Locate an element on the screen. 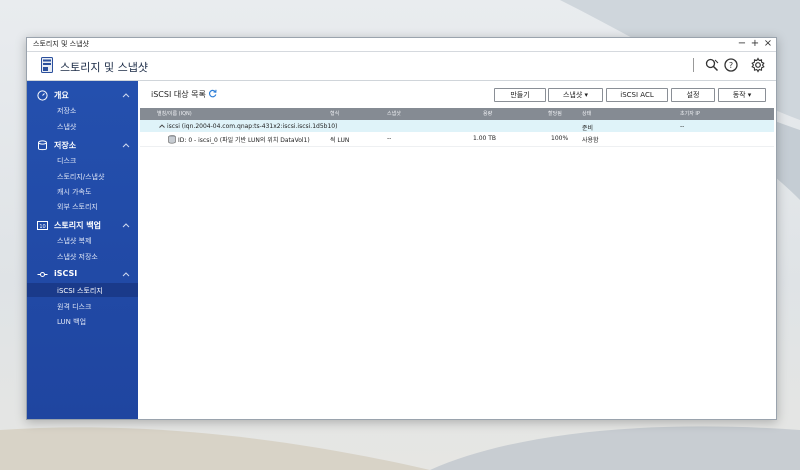 This screenshot has height=470, width=800. column-header-snapshot: 스냅샷 is located at coordinates (394, 113).